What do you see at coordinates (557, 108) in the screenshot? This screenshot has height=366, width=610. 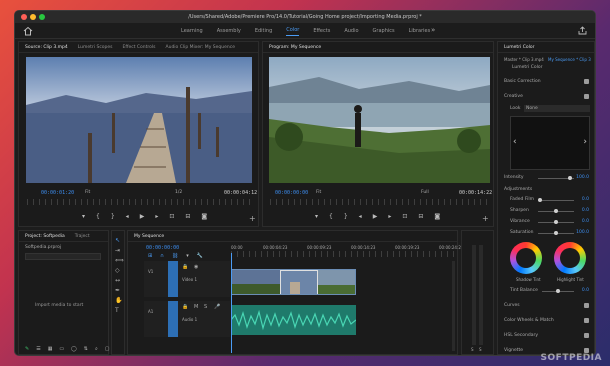 I see `look-select: None` at bounding box center [557, 108].